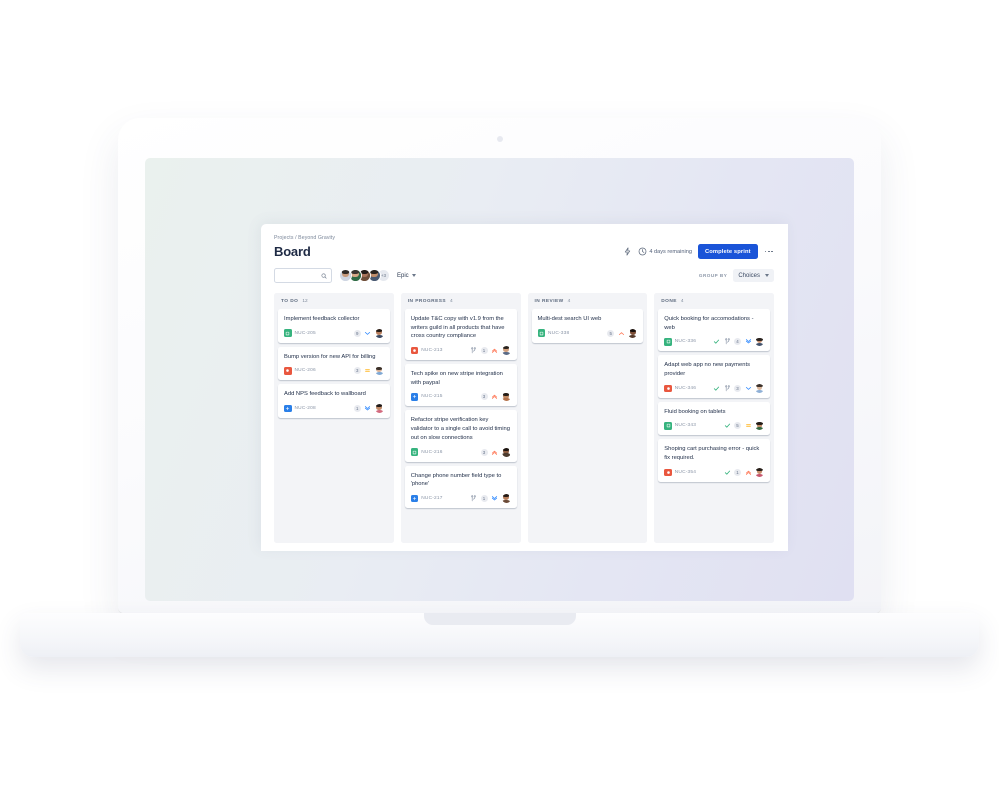 The width and height of the screenshot is (999, 795). I want to click on estimate-badge: 4, so click(737, 342).